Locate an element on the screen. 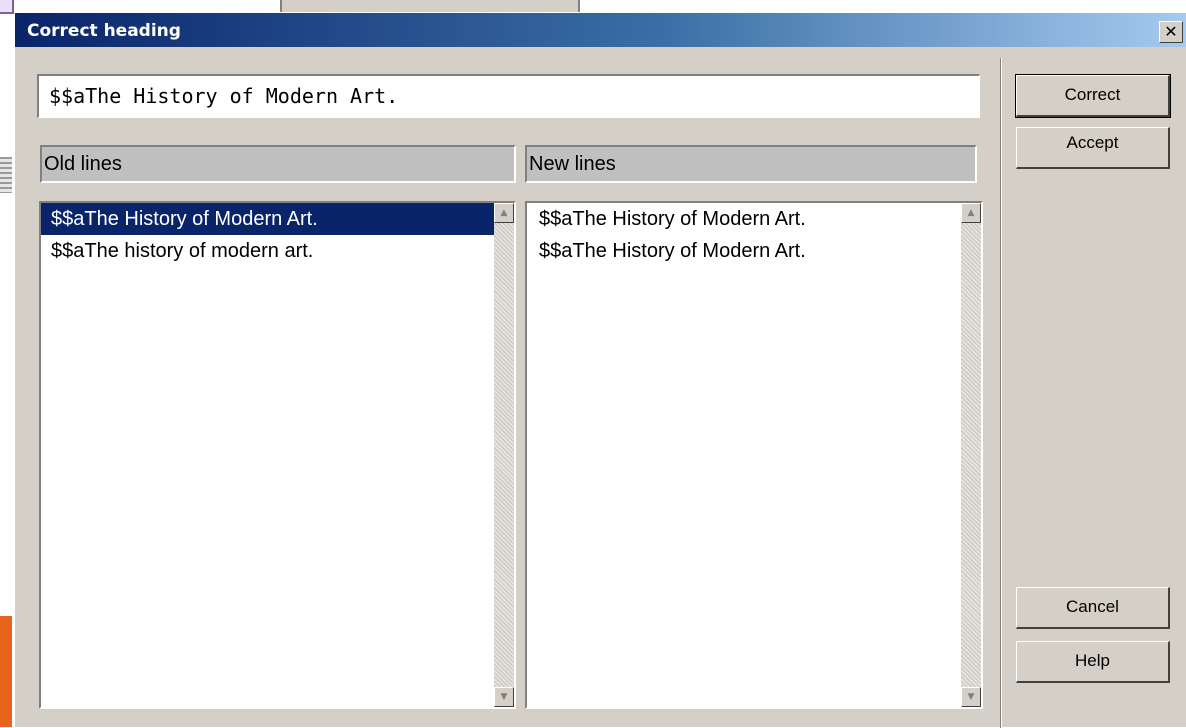 The image size is (1186, 728). heading-text-field: $$aThe History of Modern Art. is located at coordinates (508, 96).